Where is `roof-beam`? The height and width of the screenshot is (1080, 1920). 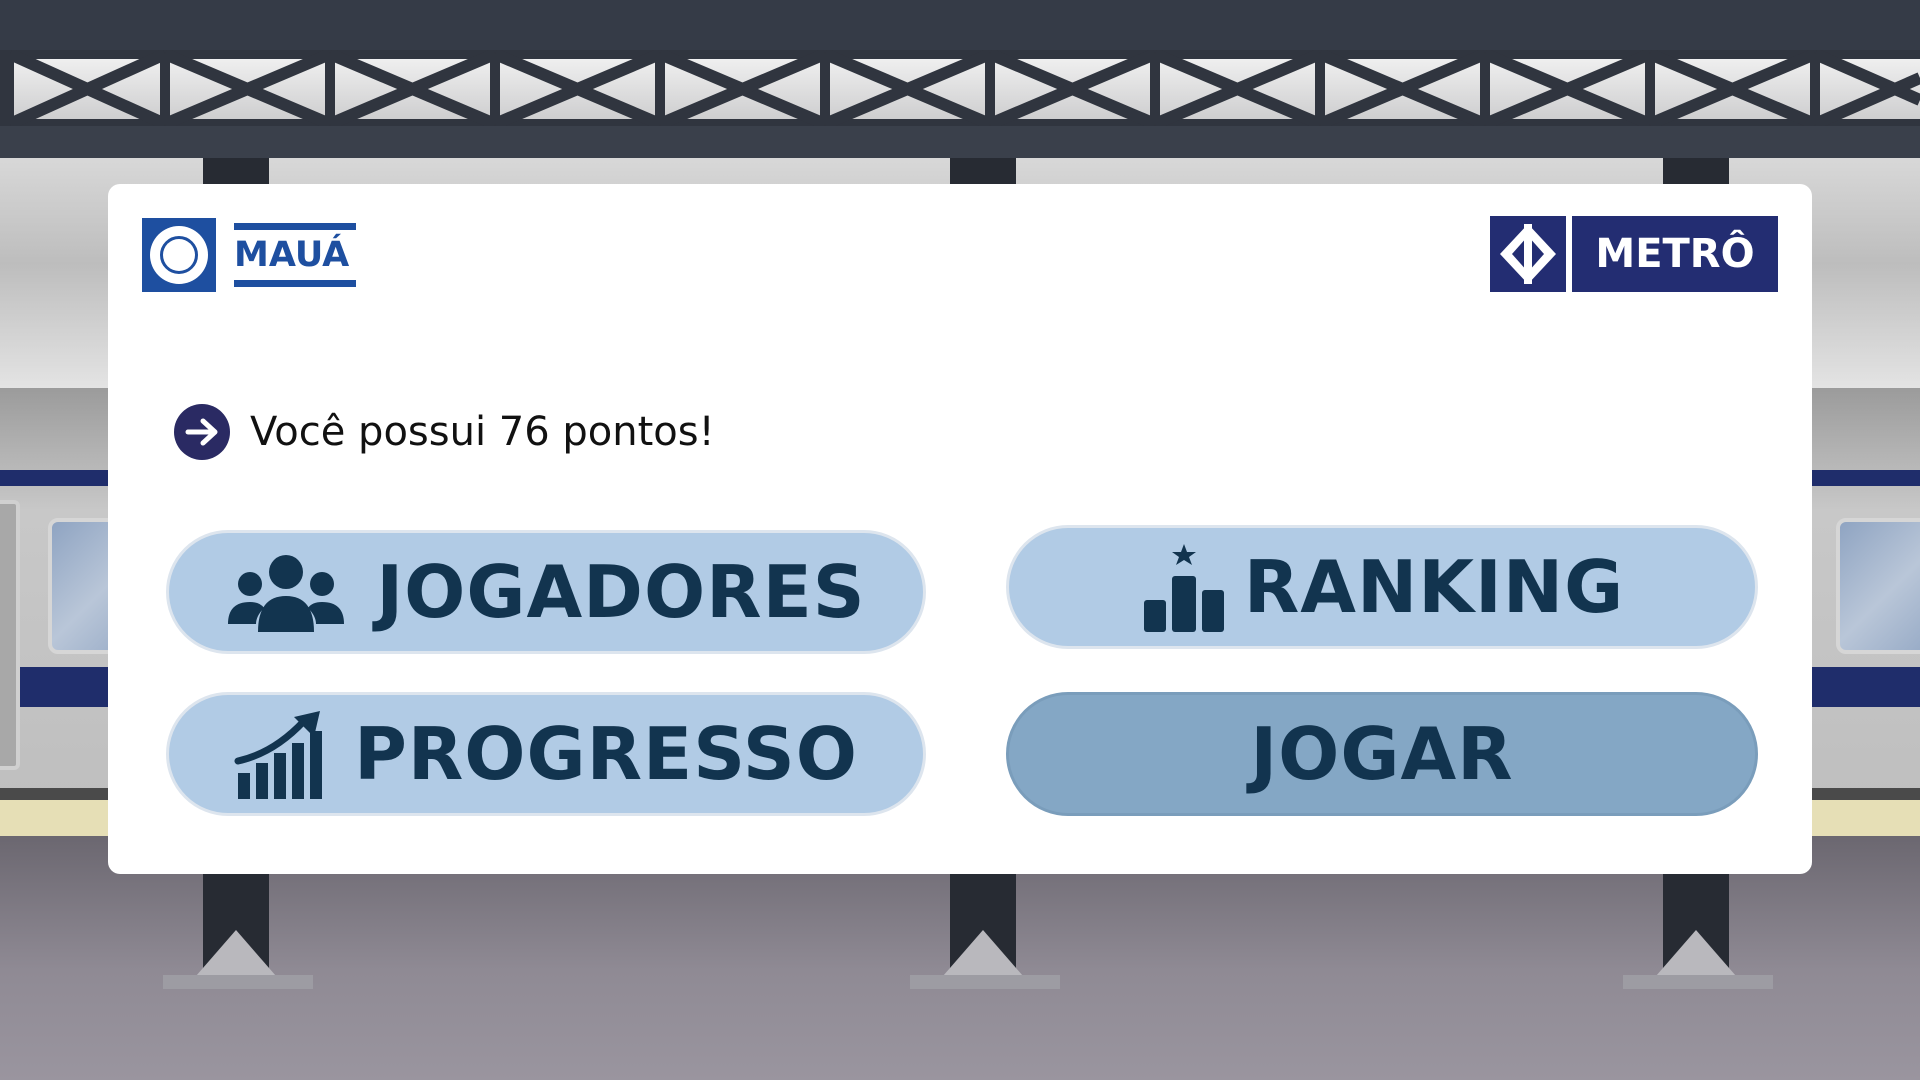 roof-beam is located at coordinates (960, 142).